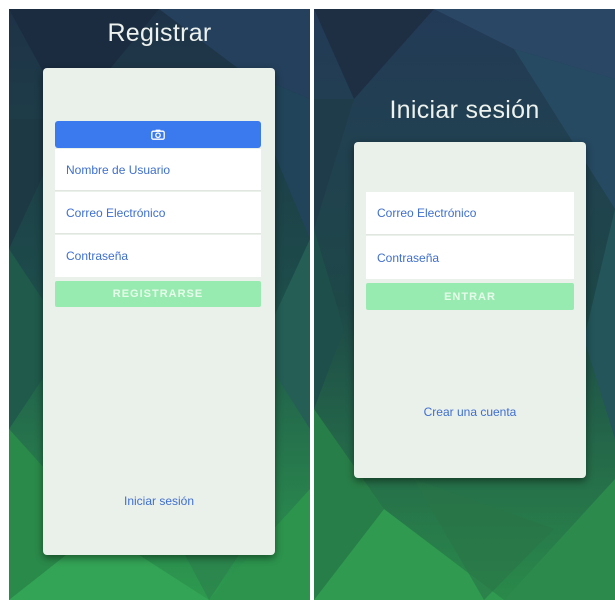 The width and height of the screenshot is (615, 600). I want to click on page-title: Registrar, so click(159, 33).